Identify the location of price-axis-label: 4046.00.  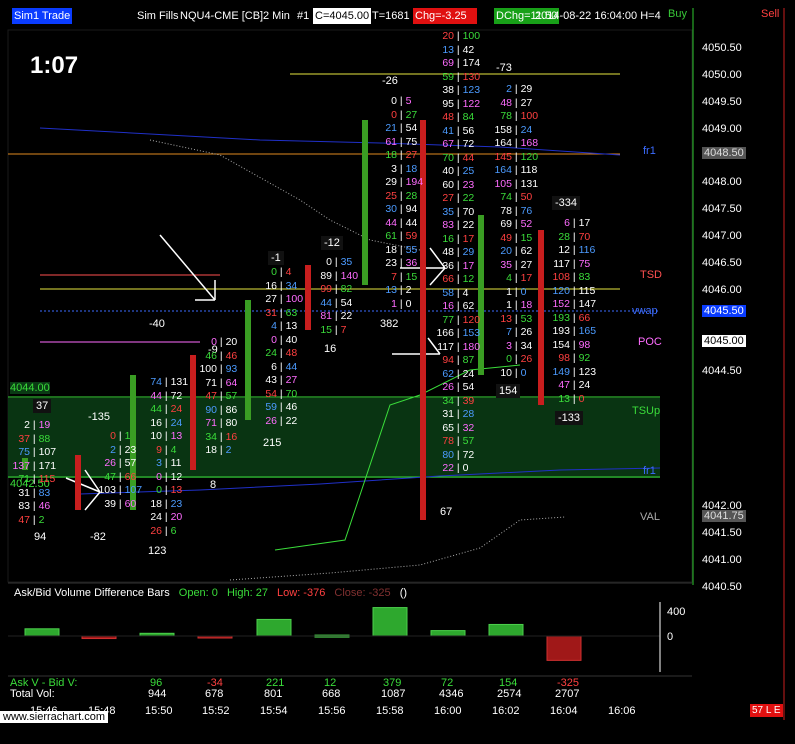
(722, 290).